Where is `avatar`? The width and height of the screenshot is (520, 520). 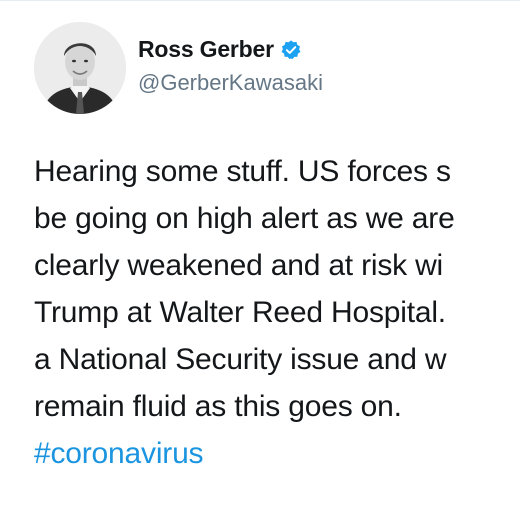 avatar is located at coordinates (80, 68).